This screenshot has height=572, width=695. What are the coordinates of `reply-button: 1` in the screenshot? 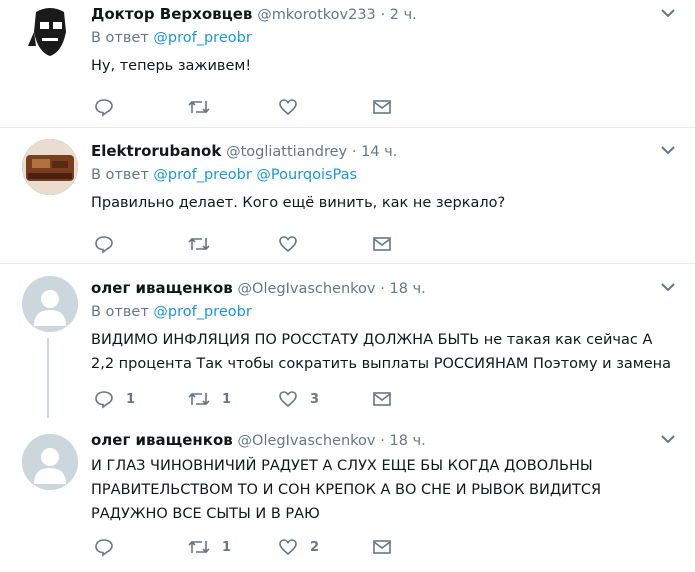 It's located at (114, 399).